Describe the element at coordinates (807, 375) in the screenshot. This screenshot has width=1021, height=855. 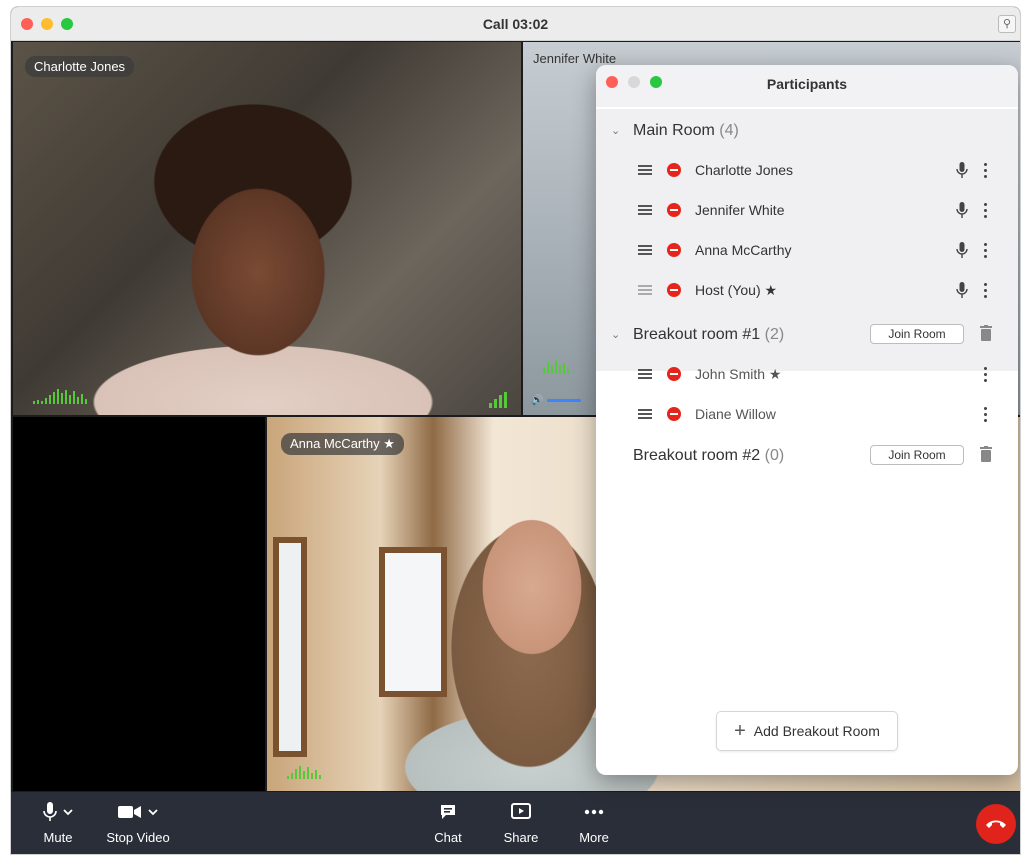
I see `participant-row: John Smith ★` at that location.